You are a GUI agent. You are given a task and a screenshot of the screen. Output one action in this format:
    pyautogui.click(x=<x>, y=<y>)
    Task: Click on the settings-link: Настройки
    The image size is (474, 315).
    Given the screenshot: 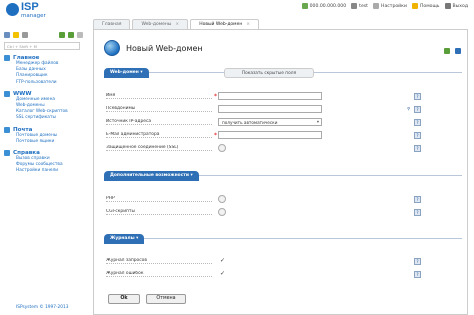 What is the action you would take?
    pyautogui.click(x=389, y=6)
    